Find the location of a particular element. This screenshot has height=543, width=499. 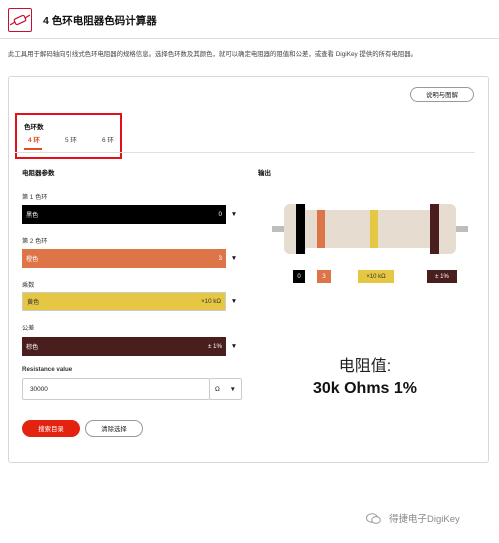

tab-4-band: 4 环 is located at coordinates (34, 139).